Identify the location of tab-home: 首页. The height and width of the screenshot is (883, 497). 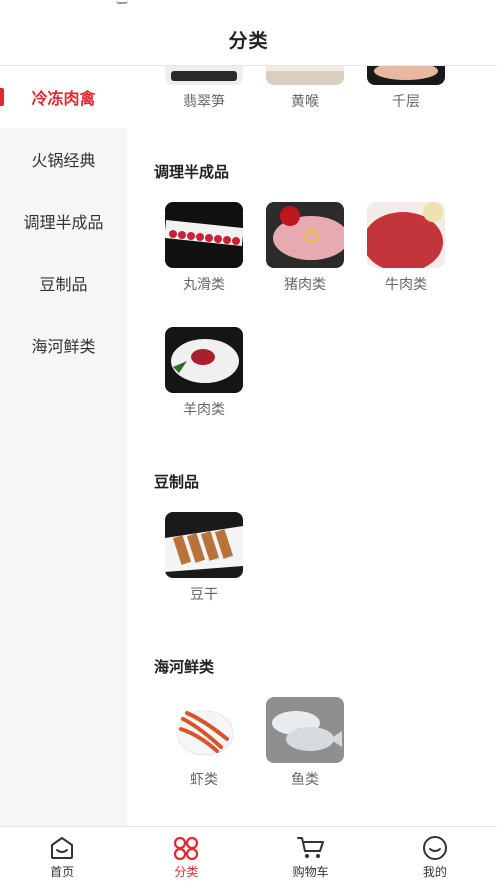
(62, 855).